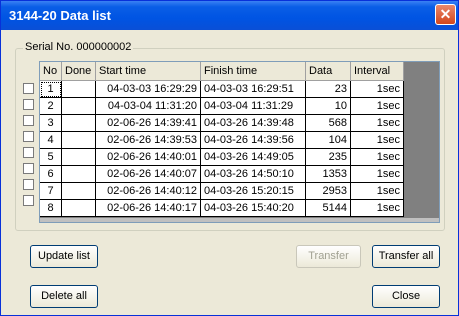 This screenshot has height=316, width=459. What do you see at coordinates (148, 174) in the screenshot?
I see `cell-start-time: 02-06-26 14:40:07` at bounding box center [148, 174].